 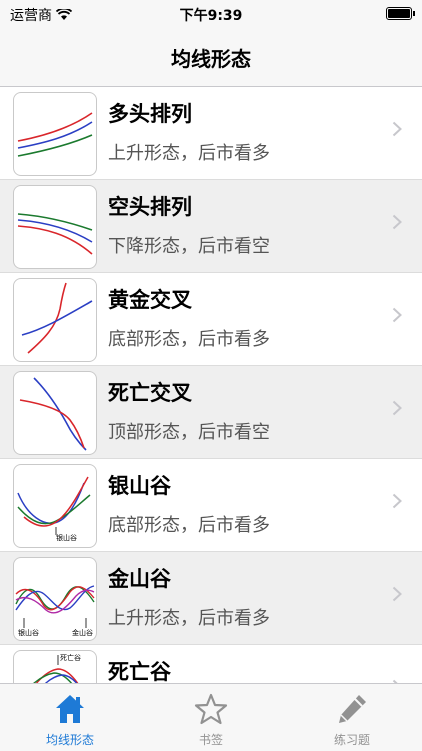 What do you see at coordinates (150, 300) in the screenshot?
I see `row-title: 黄金交叉` at bounding box center [150, 300].